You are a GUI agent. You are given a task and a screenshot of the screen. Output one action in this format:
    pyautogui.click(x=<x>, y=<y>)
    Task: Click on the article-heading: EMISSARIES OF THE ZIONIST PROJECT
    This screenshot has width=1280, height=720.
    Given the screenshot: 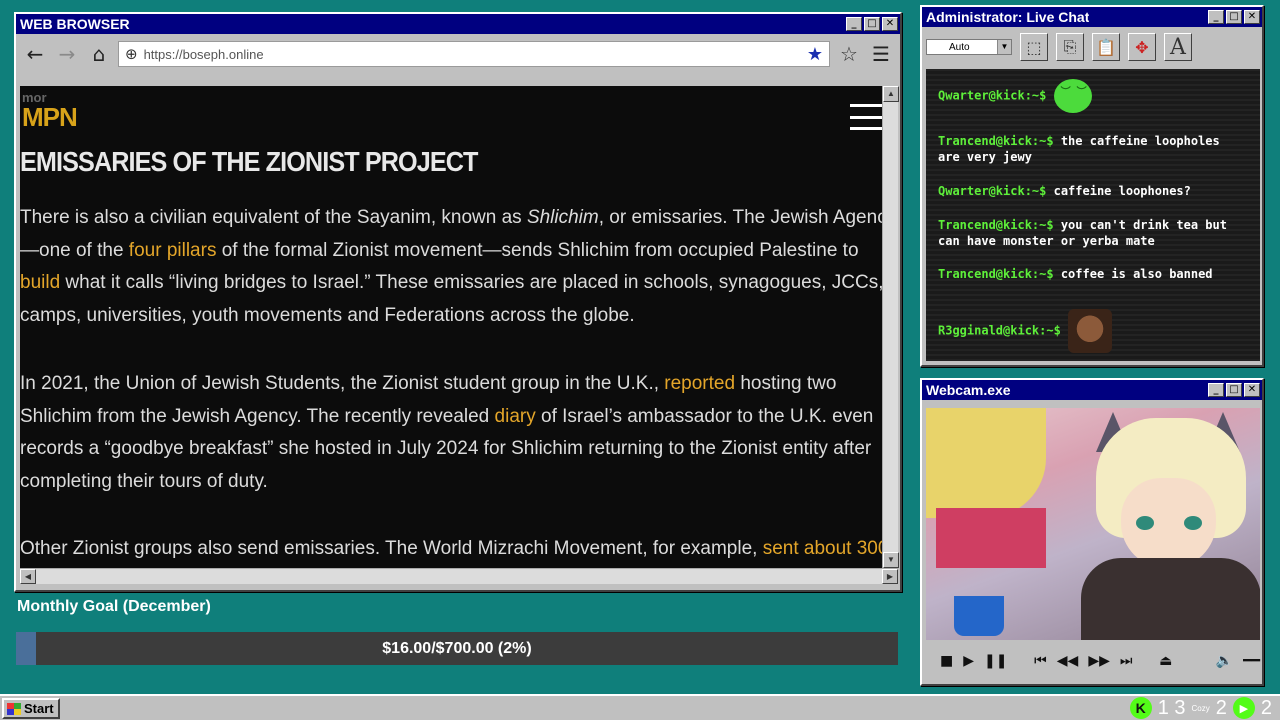 What is the action you would take?
    pyautogui.click(x=249, y=161)
    